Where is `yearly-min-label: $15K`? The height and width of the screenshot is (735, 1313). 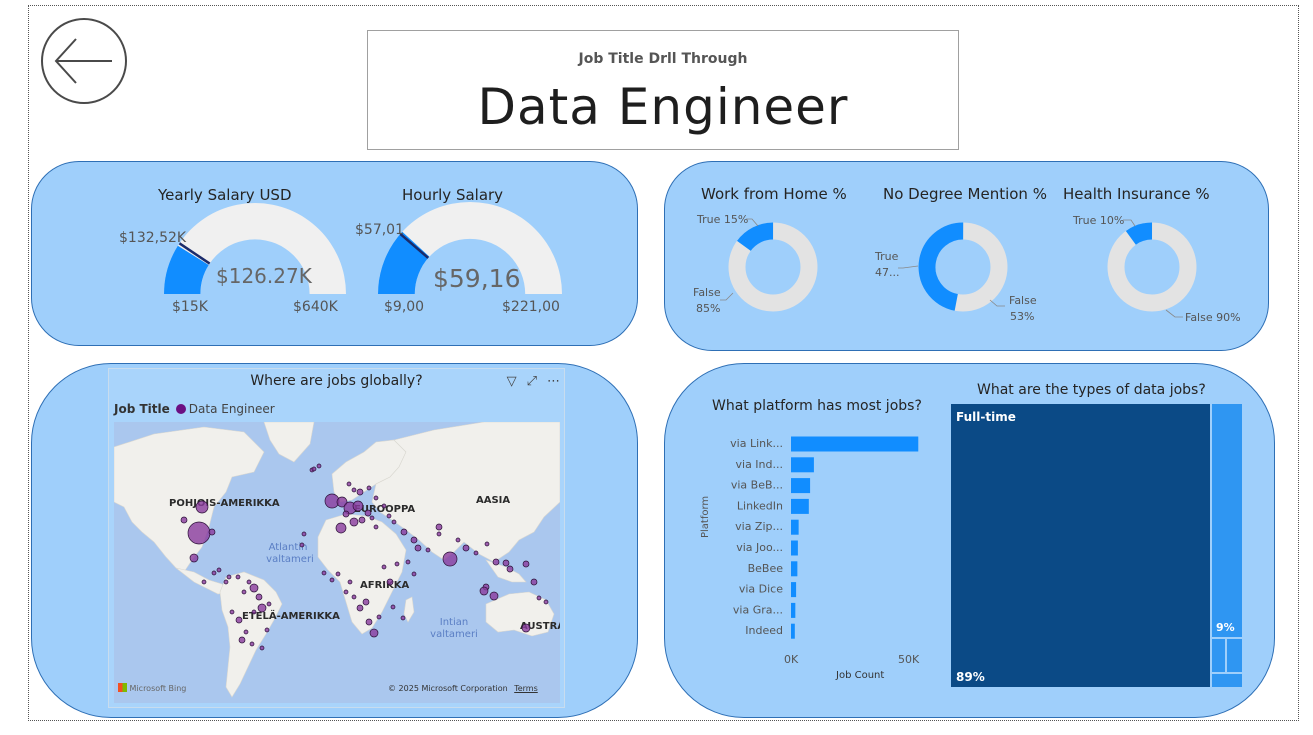
yearly-min-label: $15K is located at coordinates (190, 307).